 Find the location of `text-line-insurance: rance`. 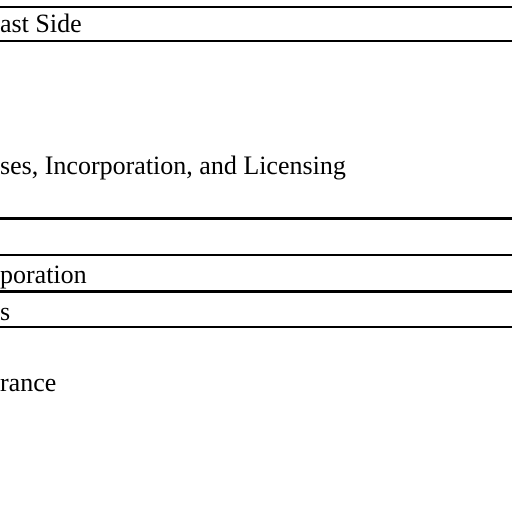

text-line-insurance: rance is located at coordinates (28, 382).